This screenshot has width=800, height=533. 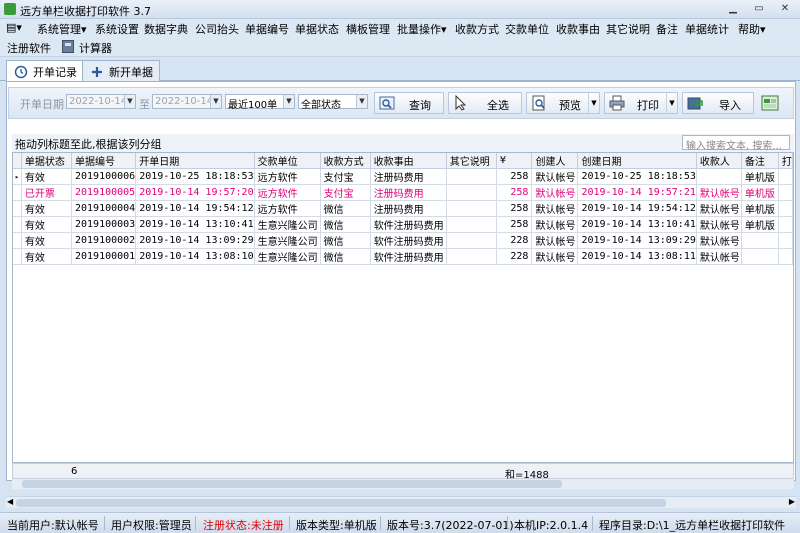 What do you see at coordinates (641, 103) in the screenshot?
I see `print-button: 打印 ▼` at bounding box center [641, 103].